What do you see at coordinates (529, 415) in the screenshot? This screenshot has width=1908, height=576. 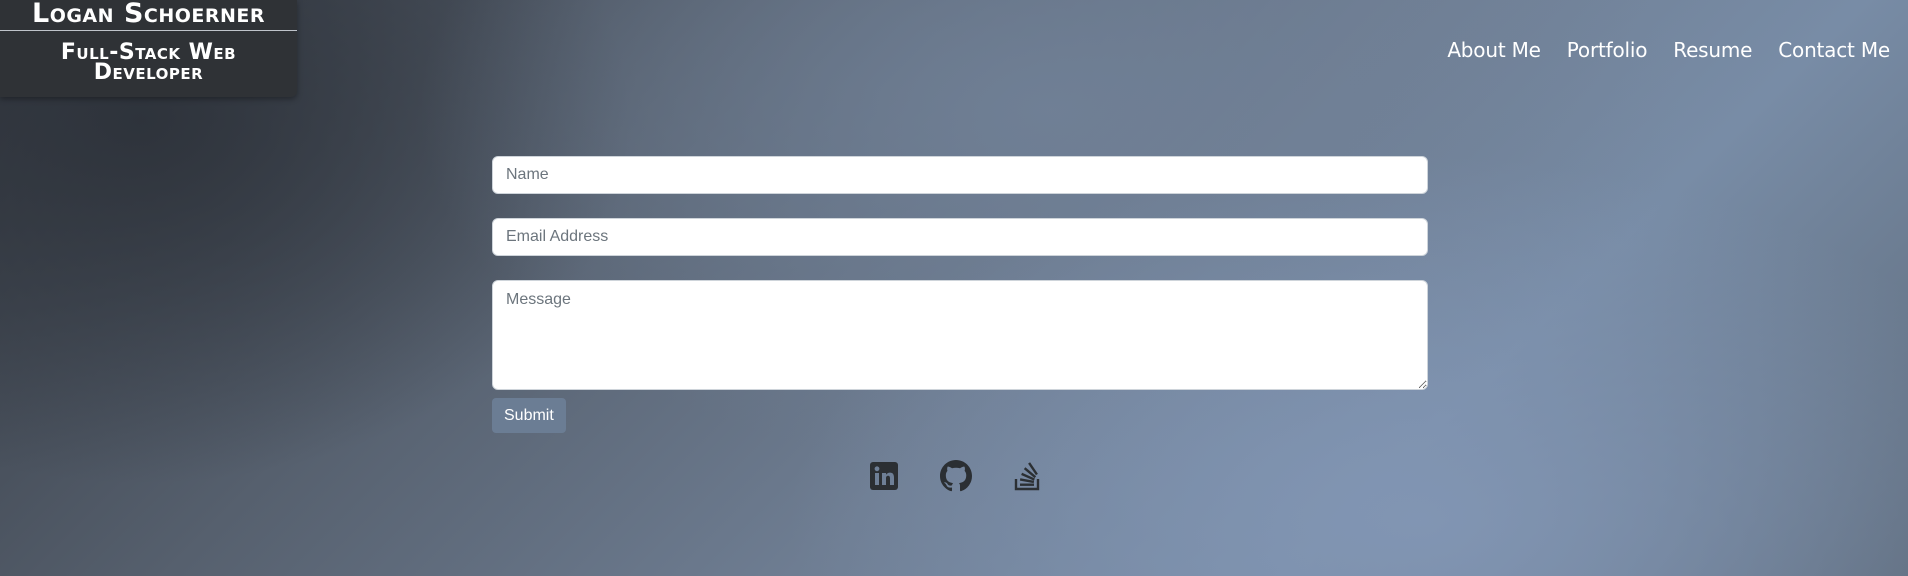 I see `submit-button: Submit` at bounding box center [529, 415].